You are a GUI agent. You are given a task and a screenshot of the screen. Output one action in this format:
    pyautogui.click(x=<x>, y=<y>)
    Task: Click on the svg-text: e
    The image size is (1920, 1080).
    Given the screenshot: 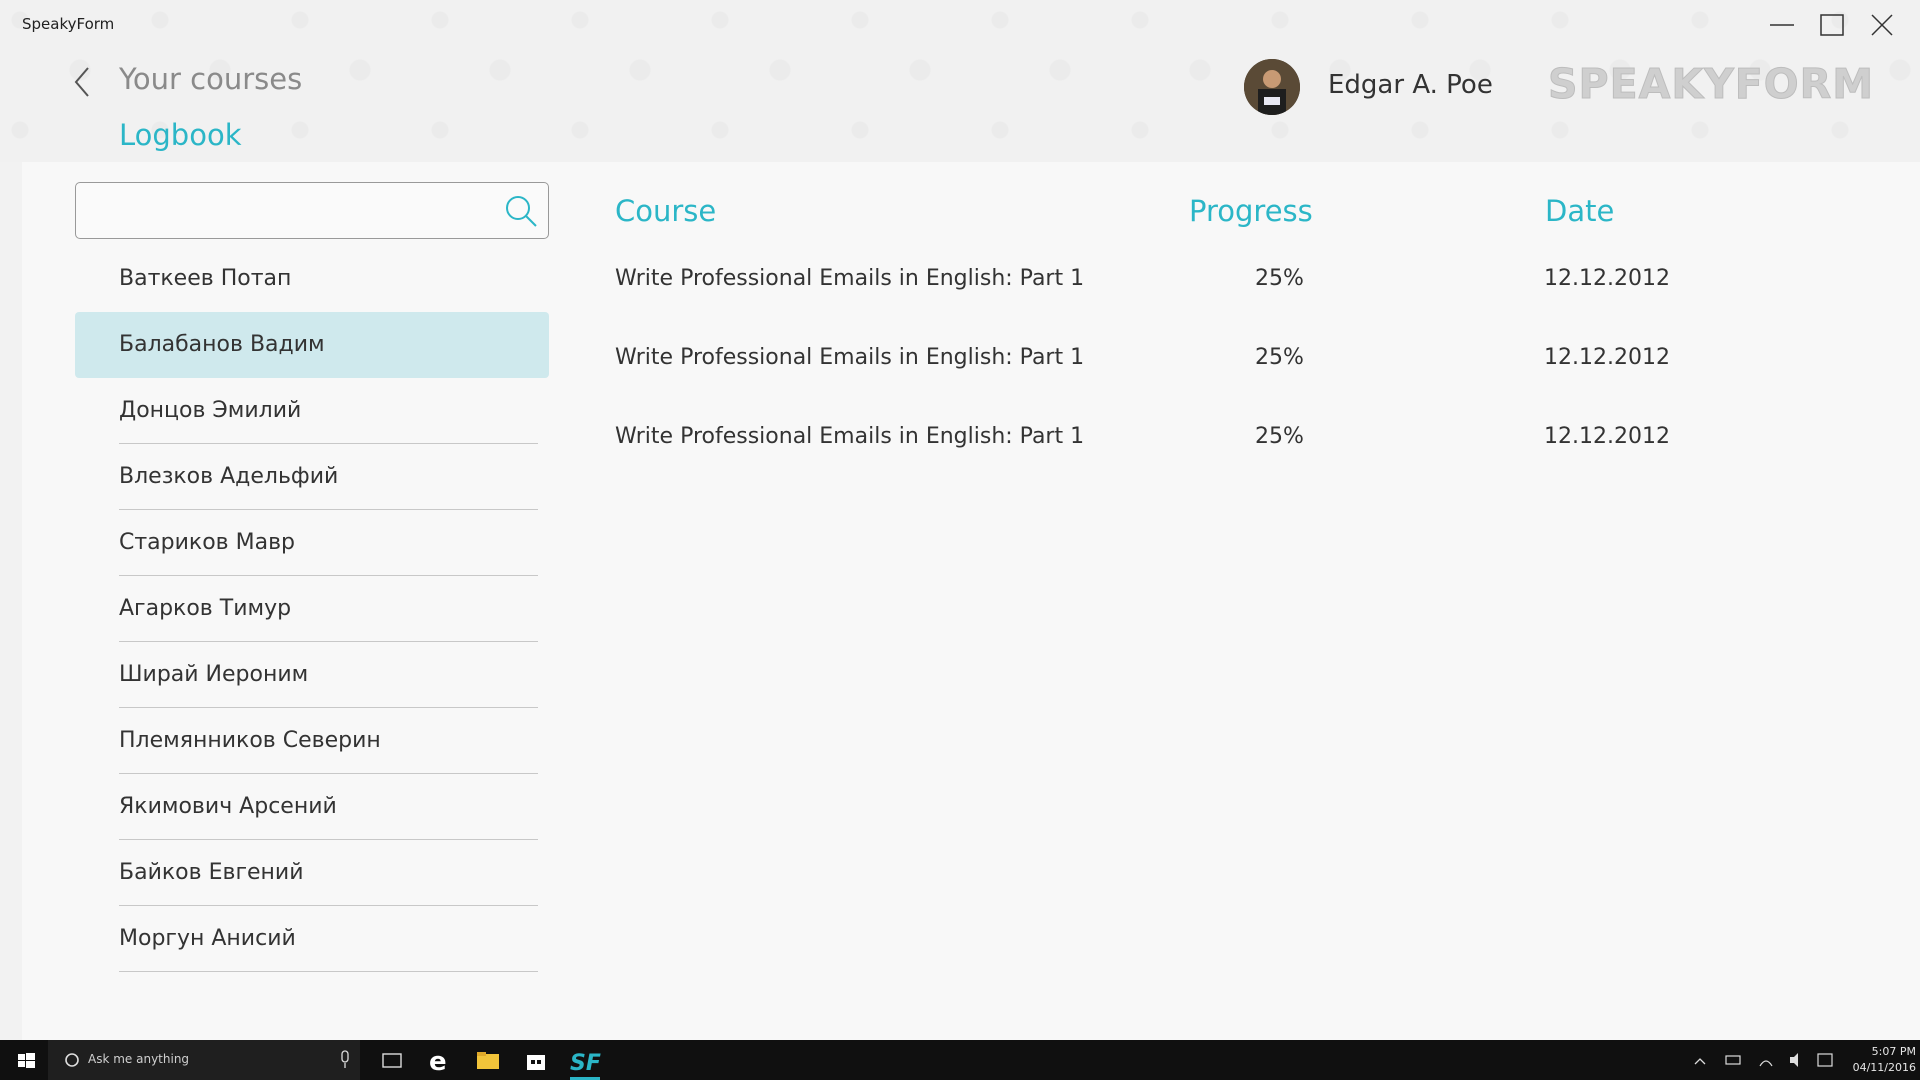 What is the action you would take?
    pyautogui.click(x=438, y=1060)
    